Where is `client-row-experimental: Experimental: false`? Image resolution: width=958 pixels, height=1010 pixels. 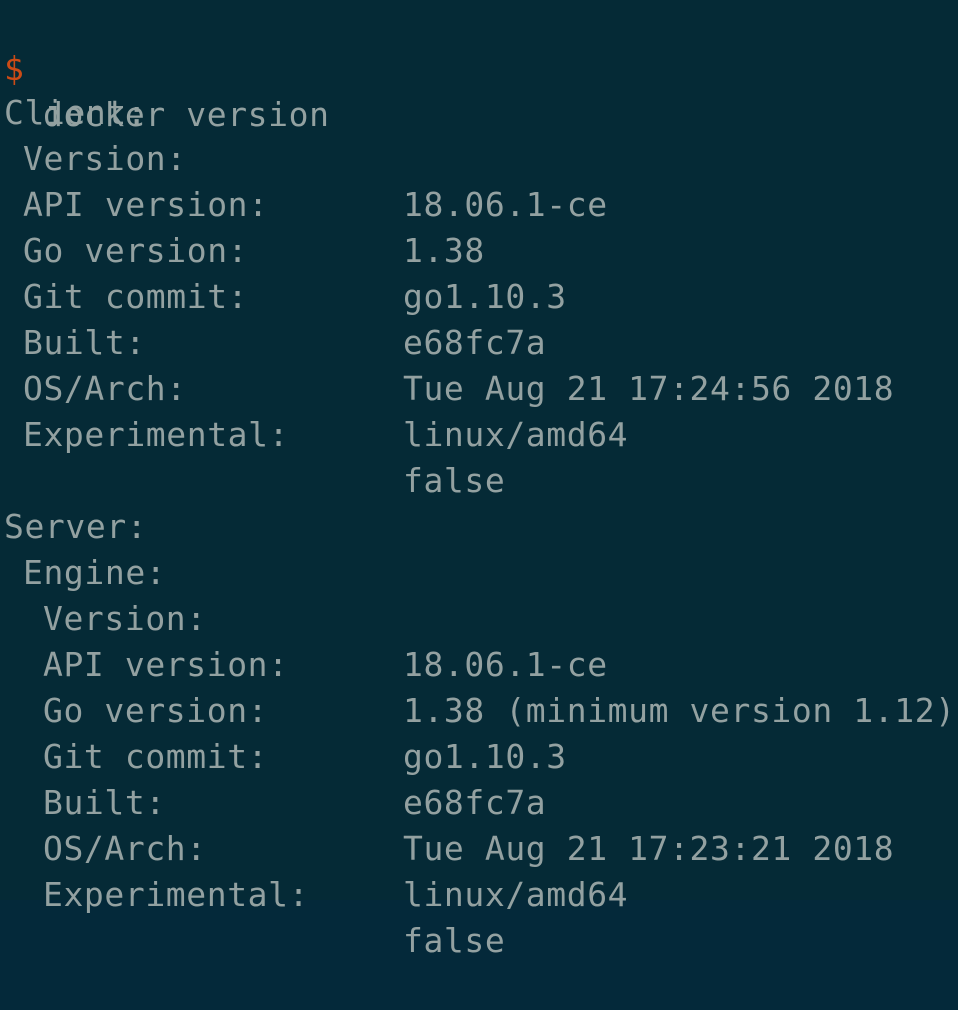 client-row-experimental: Experimental: false is located at coordinates (252, 433).